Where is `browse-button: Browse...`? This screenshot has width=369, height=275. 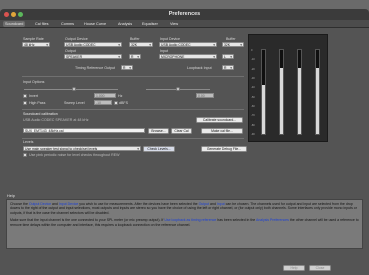
browse-button: Browse... is located at coordinates (158, 131).